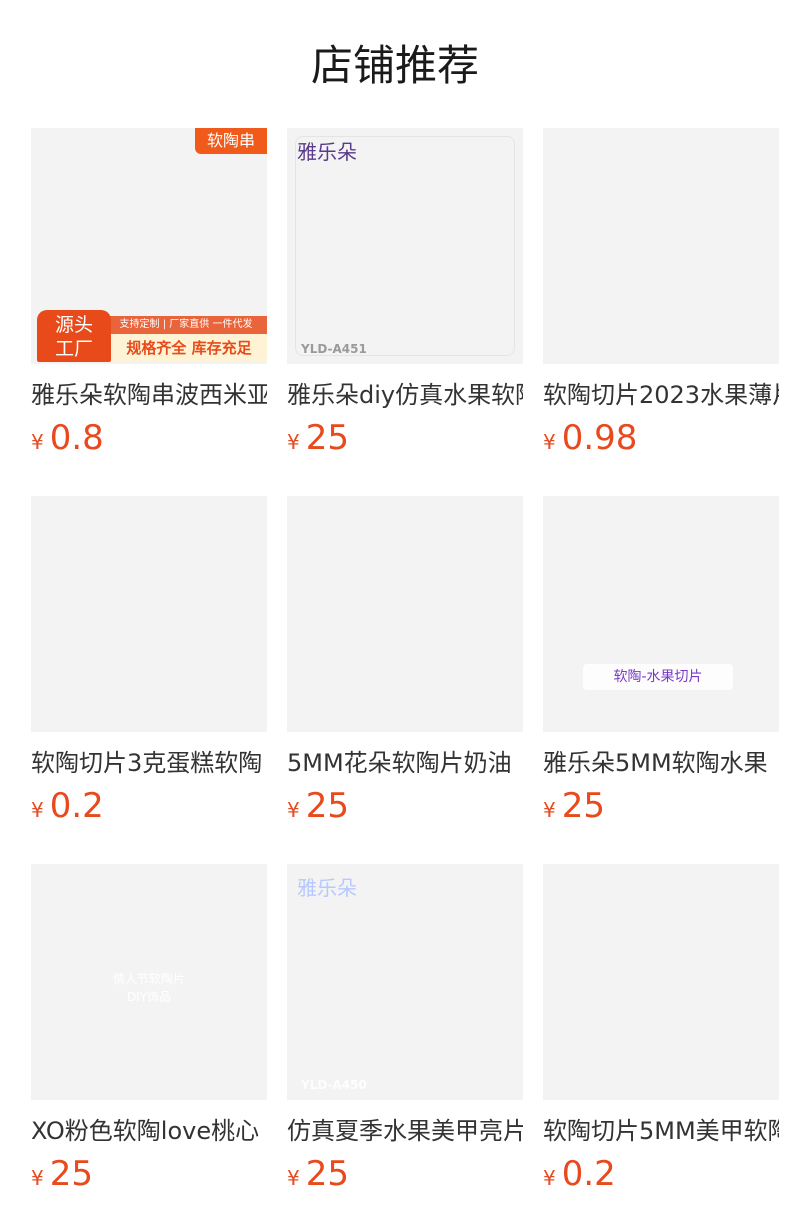 Image resolution: width=790 pixels, height=1232 pixels. What do you see at coordinates (148, 979) in the screenshot?
I see `heart-caption-line: 情人节软陶片` at bounding box center [148, 979].